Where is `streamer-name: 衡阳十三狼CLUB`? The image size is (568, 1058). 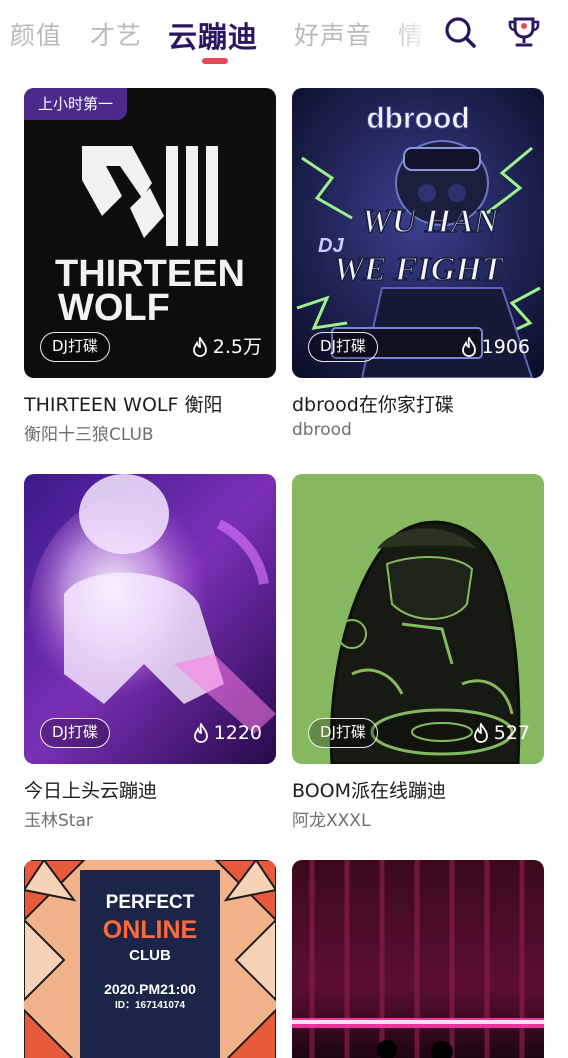
streamer-name: 衡阳十三狼CLUB is located at coordinates (89, 432).